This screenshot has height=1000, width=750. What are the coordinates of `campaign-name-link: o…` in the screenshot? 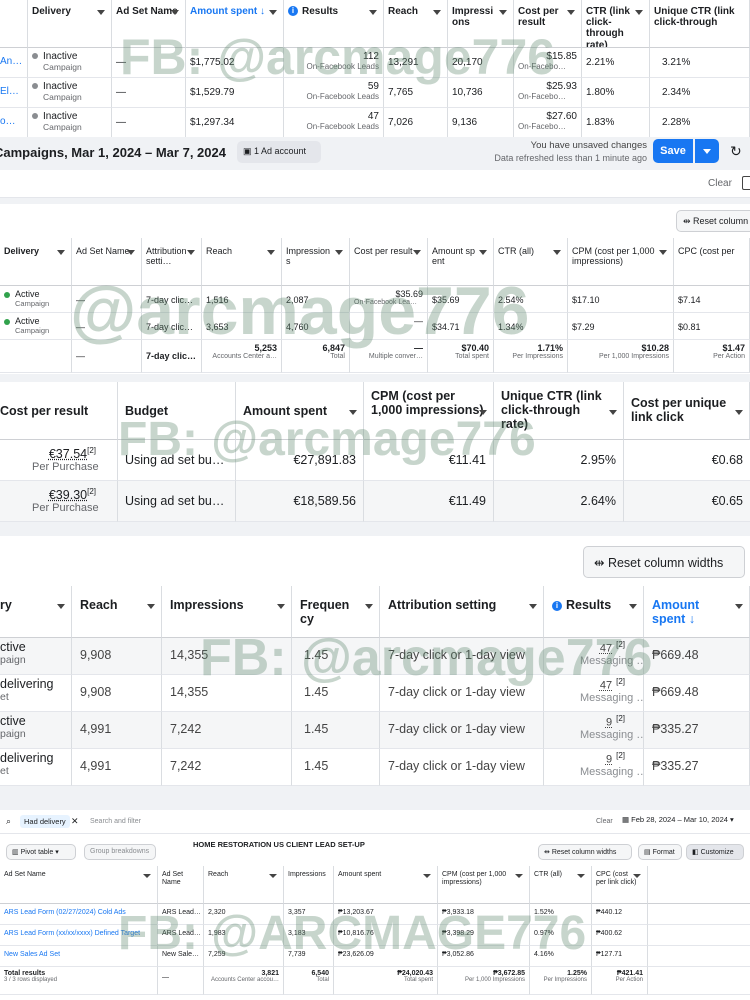 It's located at (11, 121).